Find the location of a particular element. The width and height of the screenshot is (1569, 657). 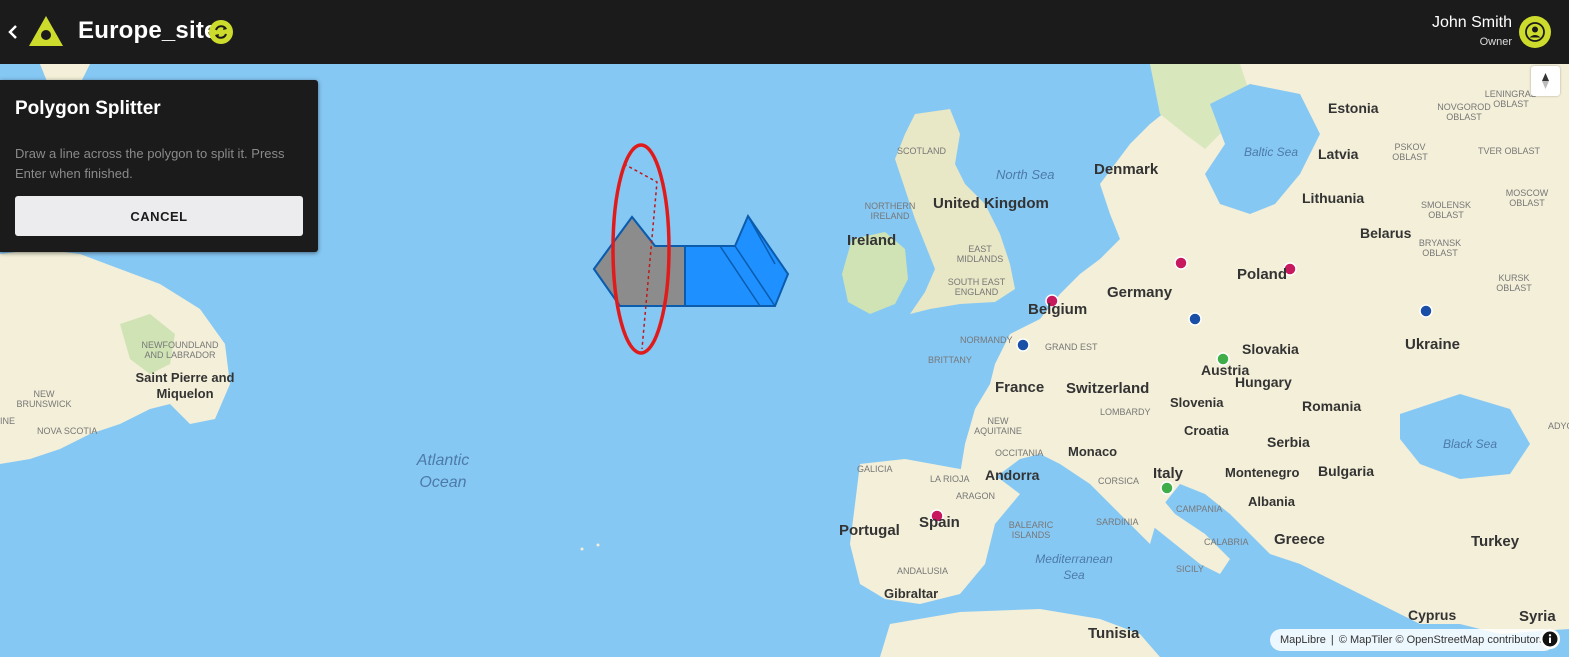

map-label-region: NOVGOROD OBLAST is located at coordinates (1464, 112).